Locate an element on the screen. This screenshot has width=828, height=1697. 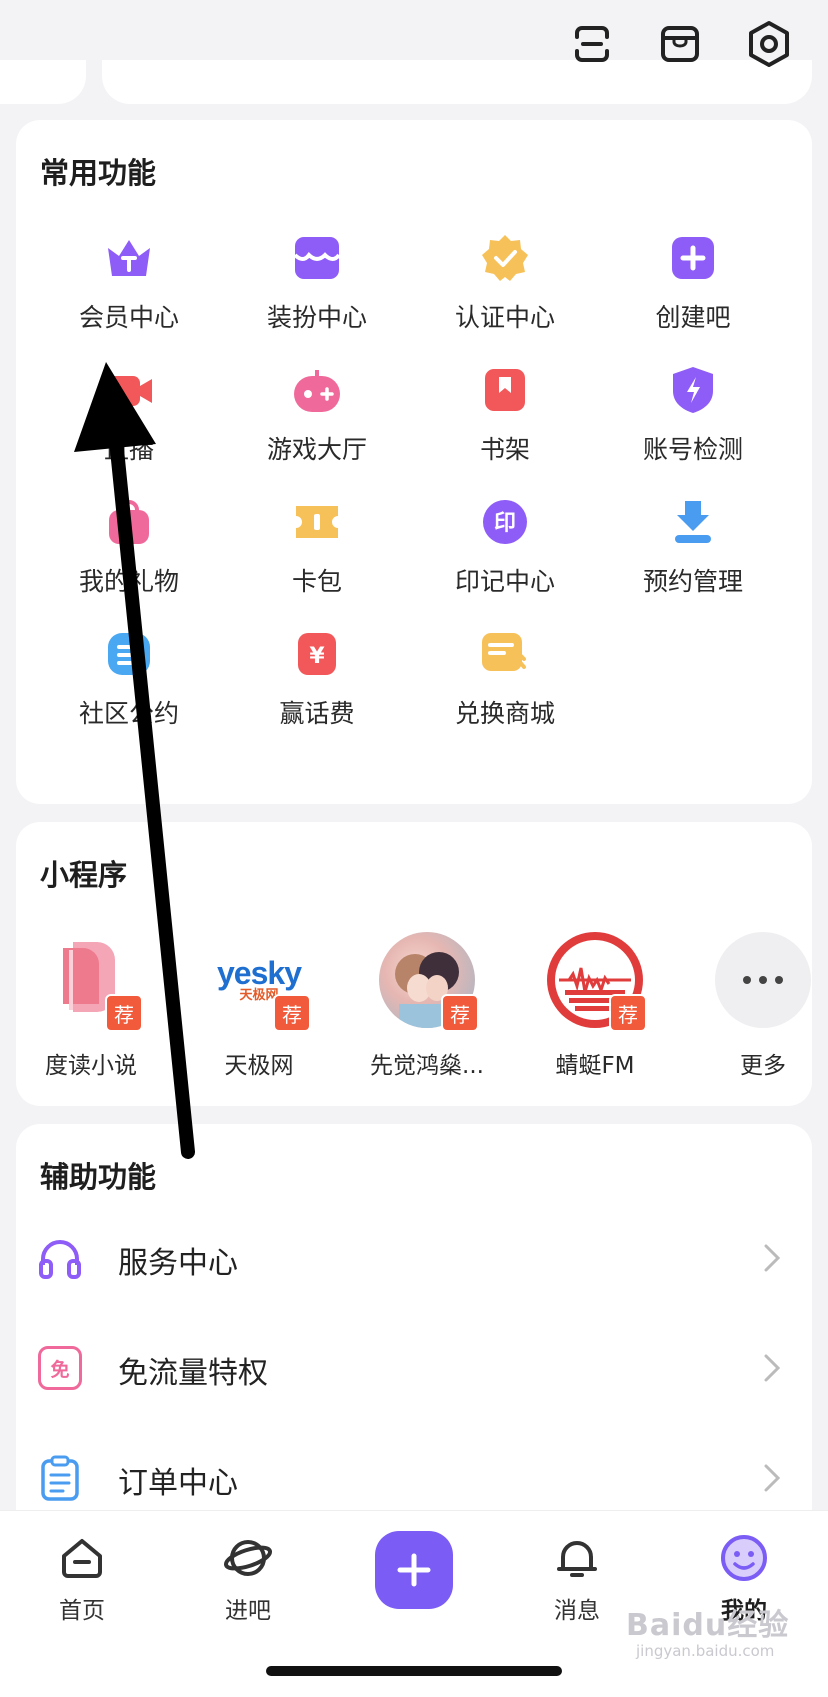
grid-item-game-hall: 游戏大厅 is located at coordinates (317, 419).